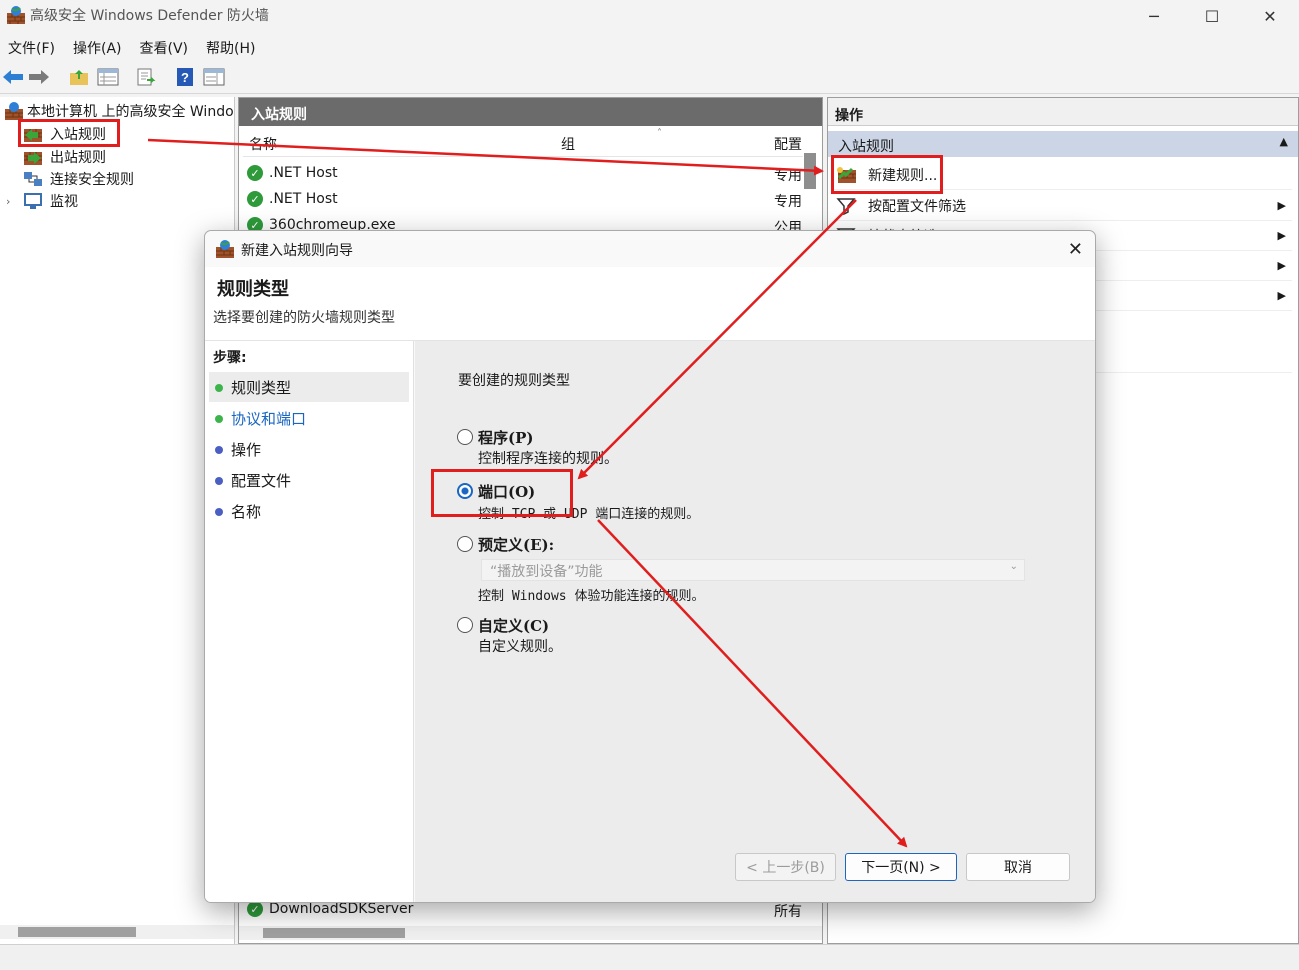 Image resolution: width=1299 pixels, height=970 pixels. I want to click on predefined-combo-value: “播放到设备”功能, so click(546, 572).